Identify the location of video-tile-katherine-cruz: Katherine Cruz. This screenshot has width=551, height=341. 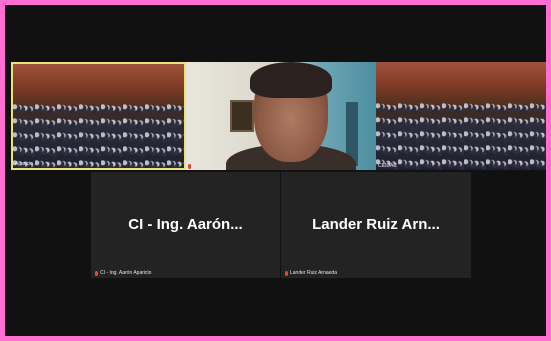
(281, 116).